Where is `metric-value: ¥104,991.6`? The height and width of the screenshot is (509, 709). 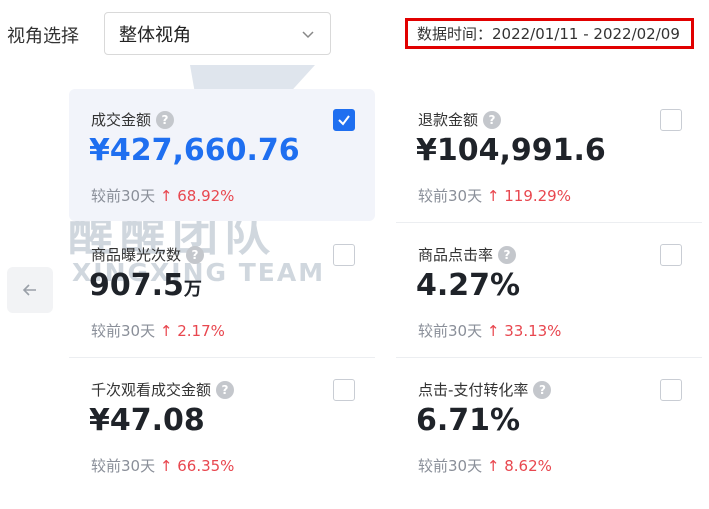 metric-value: ¥104,991.6 is located at coordinates (511, 150).